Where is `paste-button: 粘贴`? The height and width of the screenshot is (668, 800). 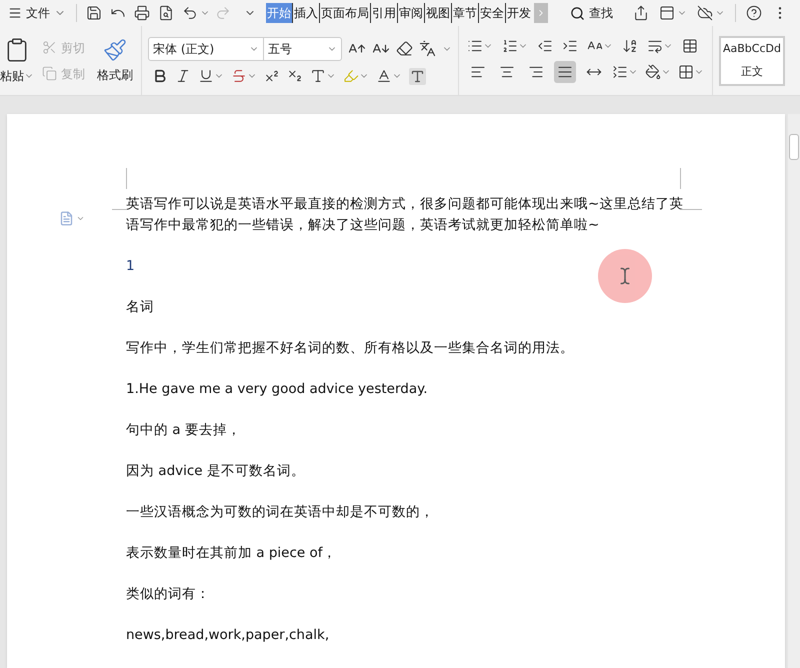
paste-button: 粘贴 is located at coordinates (17, 60).